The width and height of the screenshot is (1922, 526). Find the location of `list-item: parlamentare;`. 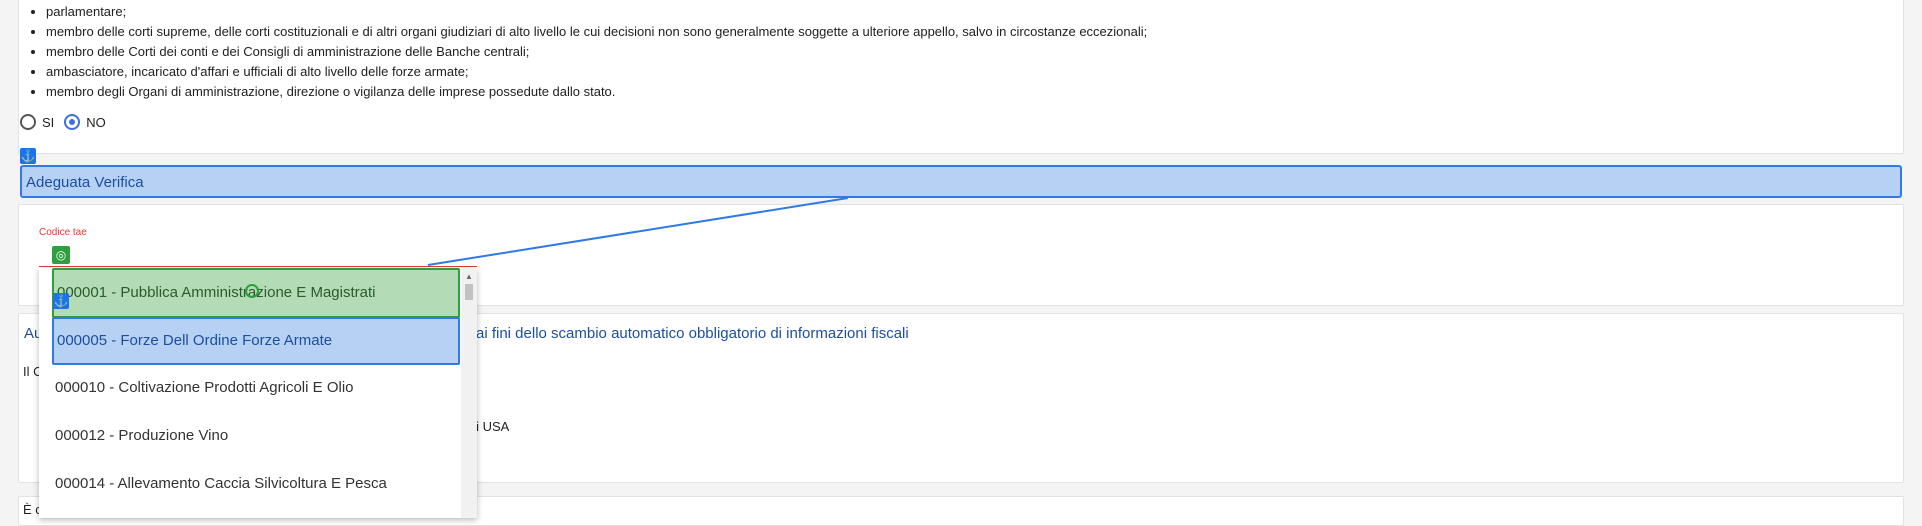

list-item: parlamentare; is located at coordinates (596, 12).